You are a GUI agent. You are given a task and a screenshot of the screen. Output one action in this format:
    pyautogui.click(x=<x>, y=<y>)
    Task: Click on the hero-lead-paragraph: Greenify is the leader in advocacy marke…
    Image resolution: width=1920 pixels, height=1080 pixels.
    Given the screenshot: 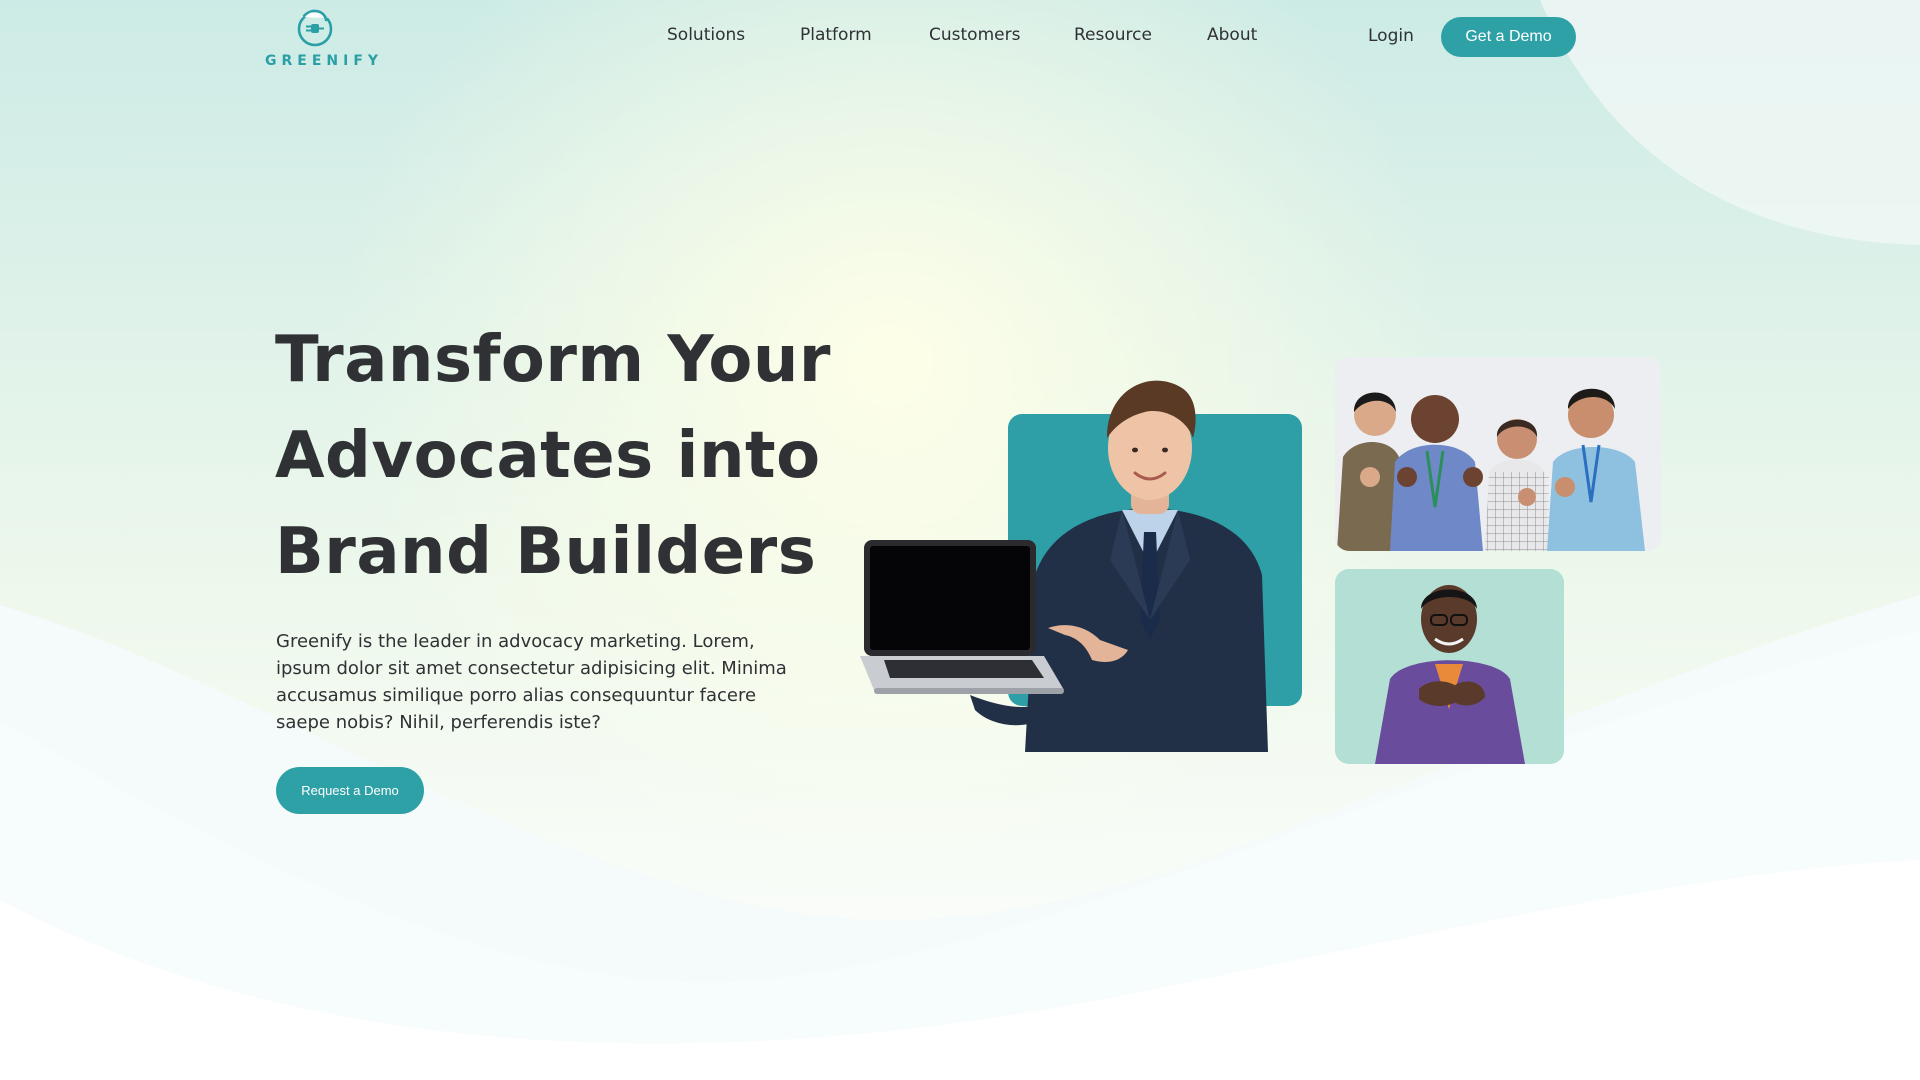 What is the action you would take?
    pyautogui.click(x=531, y=682)
    